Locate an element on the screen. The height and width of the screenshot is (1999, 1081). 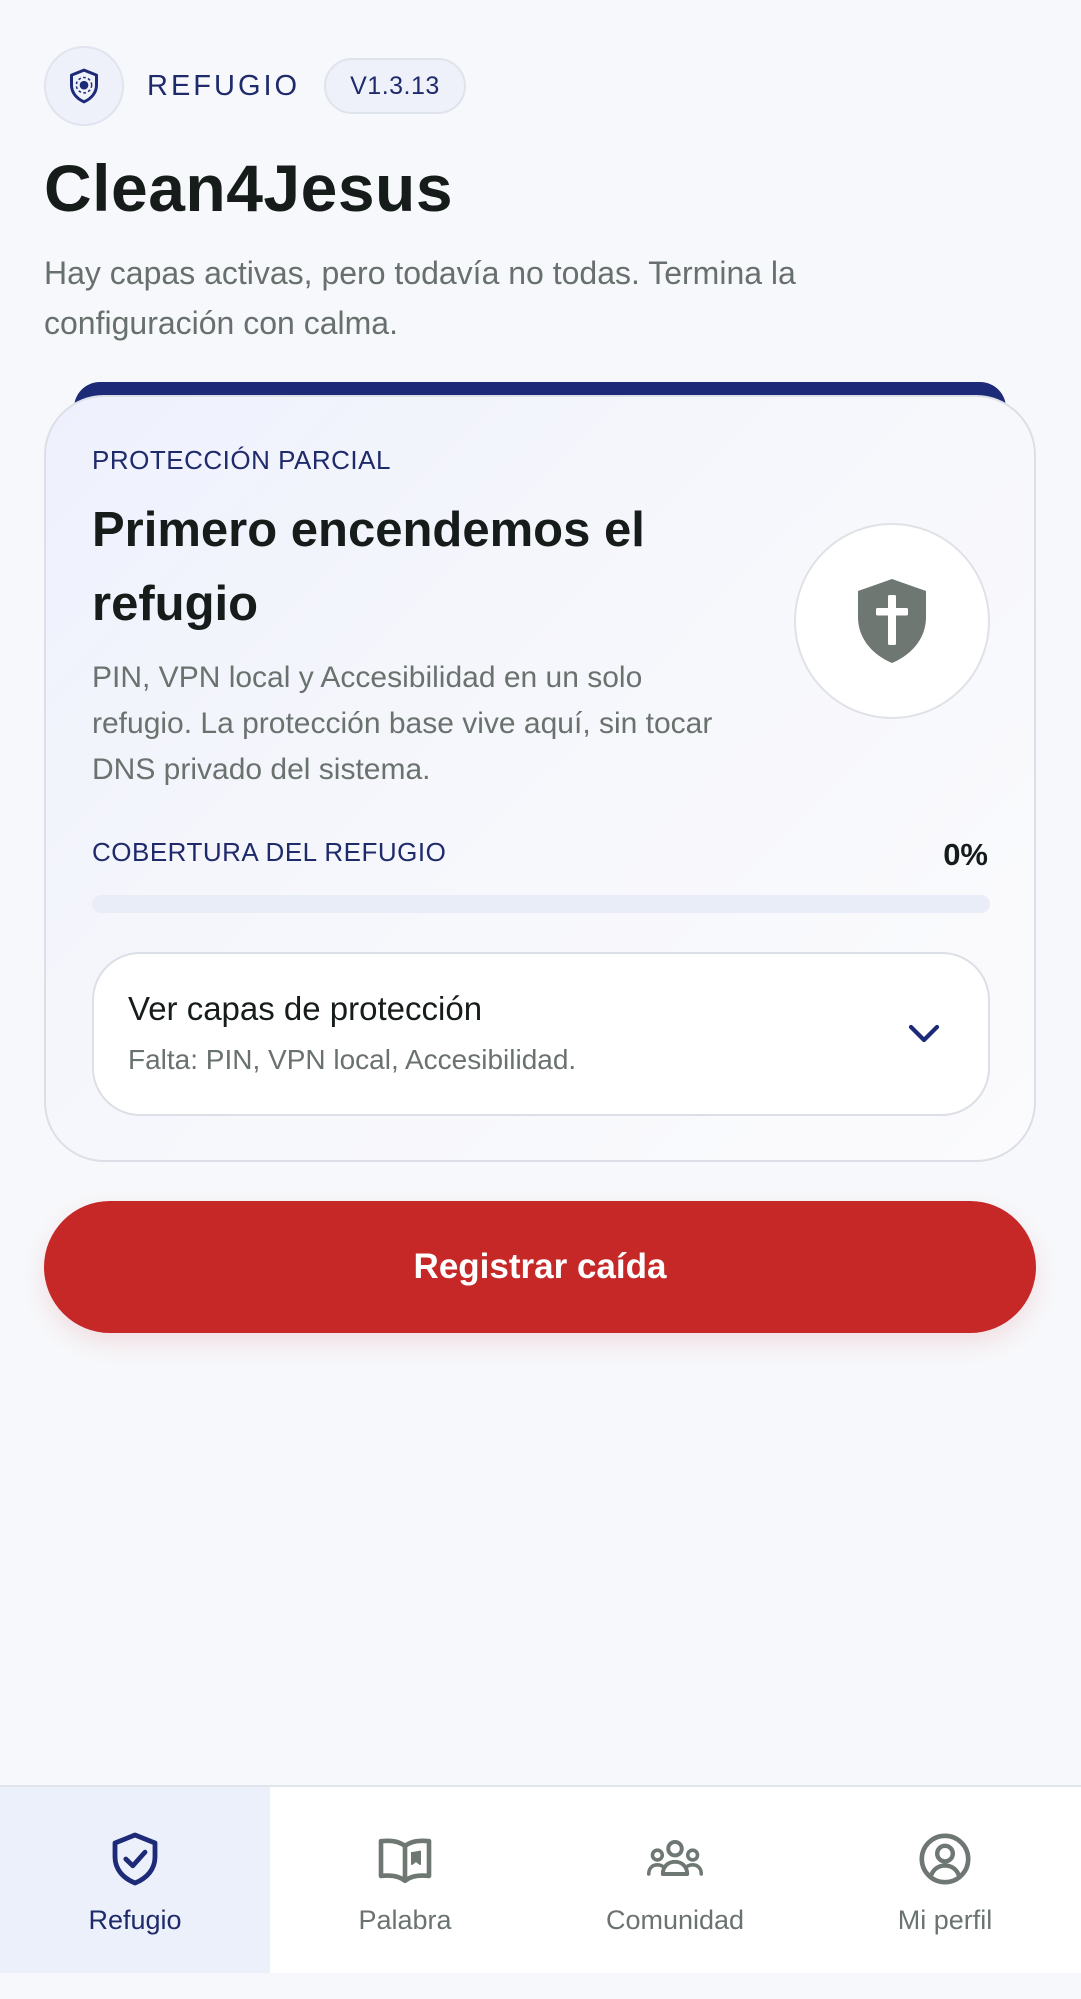
brand-label: REFUGIO is located at coordinates (224, 85).